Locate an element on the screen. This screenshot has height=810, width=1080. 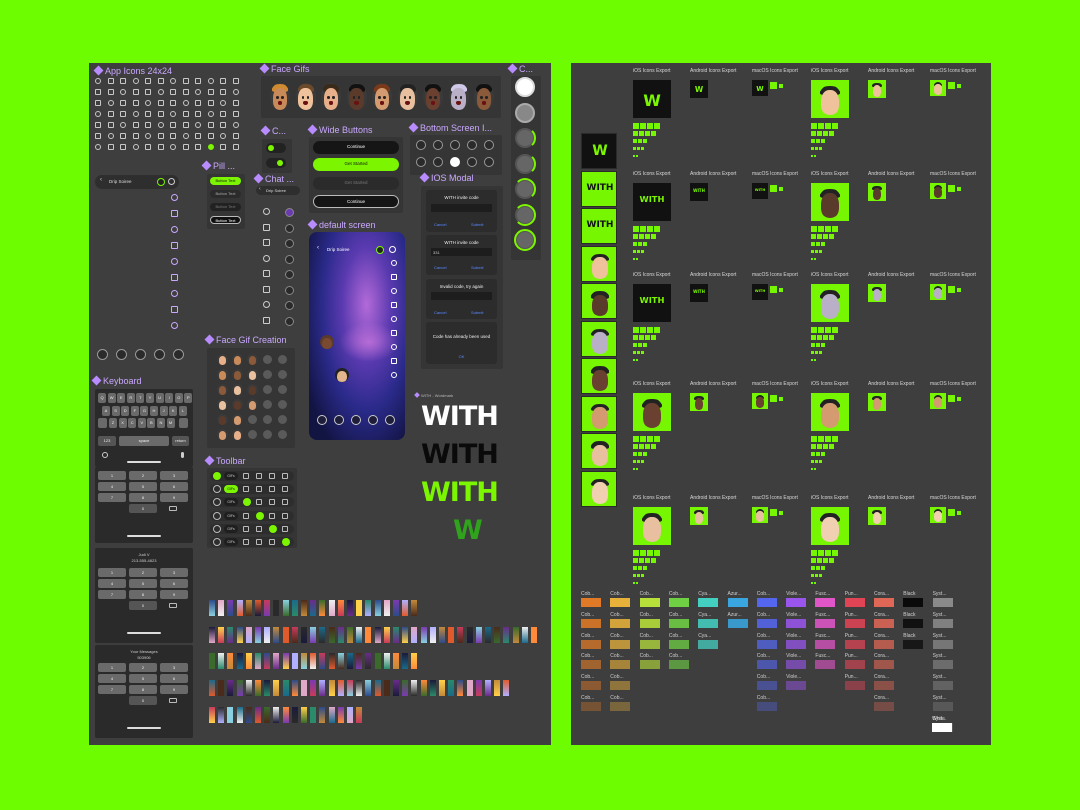
with-logo-icon is located at coordinates (161, 182).